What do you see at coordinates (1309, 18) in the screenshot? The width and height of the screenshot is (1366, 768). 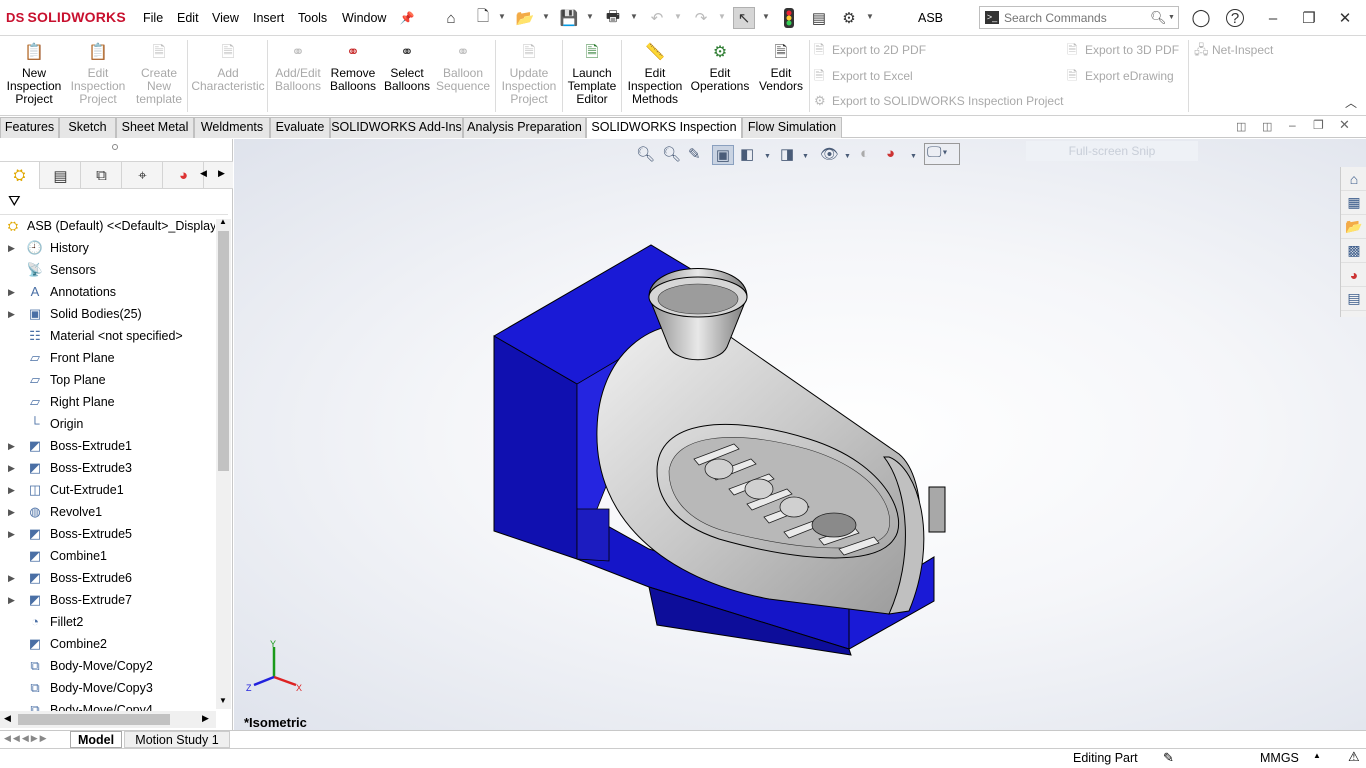 I see `restore-icon: ❐` at bounding box center [1309, 18].